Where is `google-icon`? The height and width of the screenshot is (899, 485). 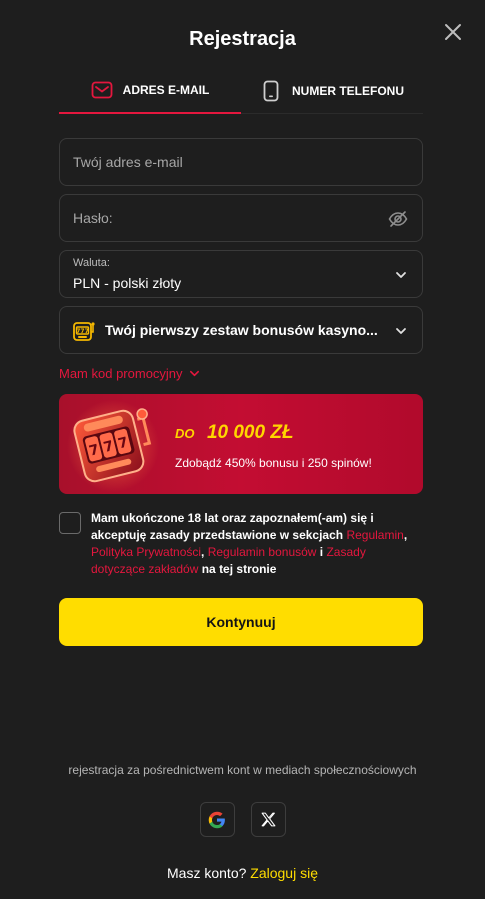 google-icon is located at coordinates (216, 819).